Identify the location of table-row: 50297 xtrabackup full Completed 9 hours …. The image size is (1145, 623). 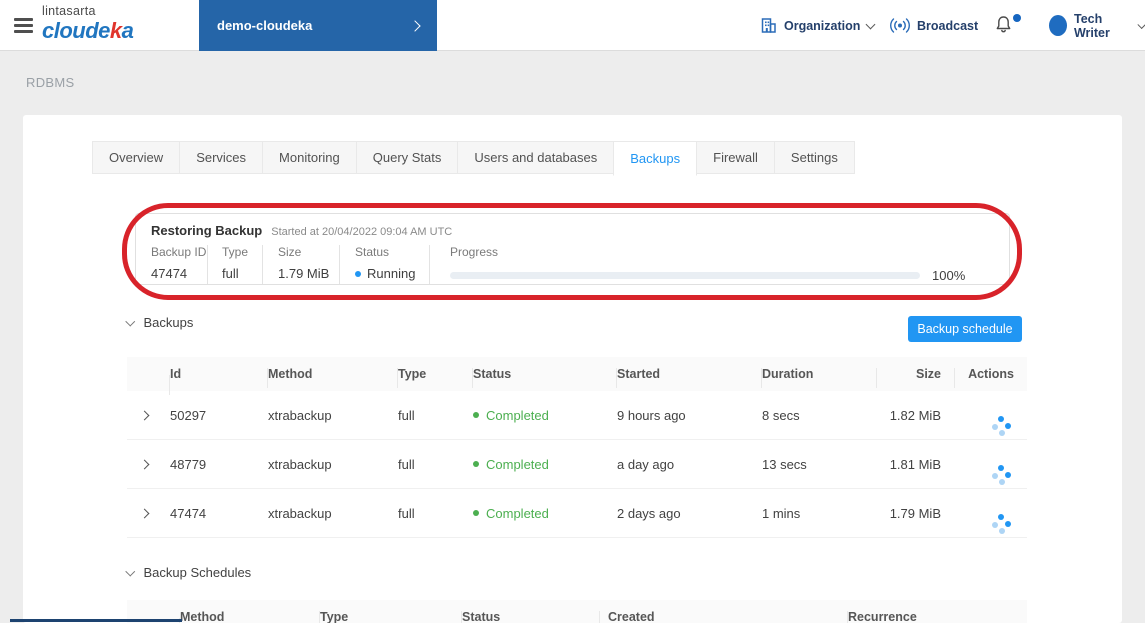
(577, 415).